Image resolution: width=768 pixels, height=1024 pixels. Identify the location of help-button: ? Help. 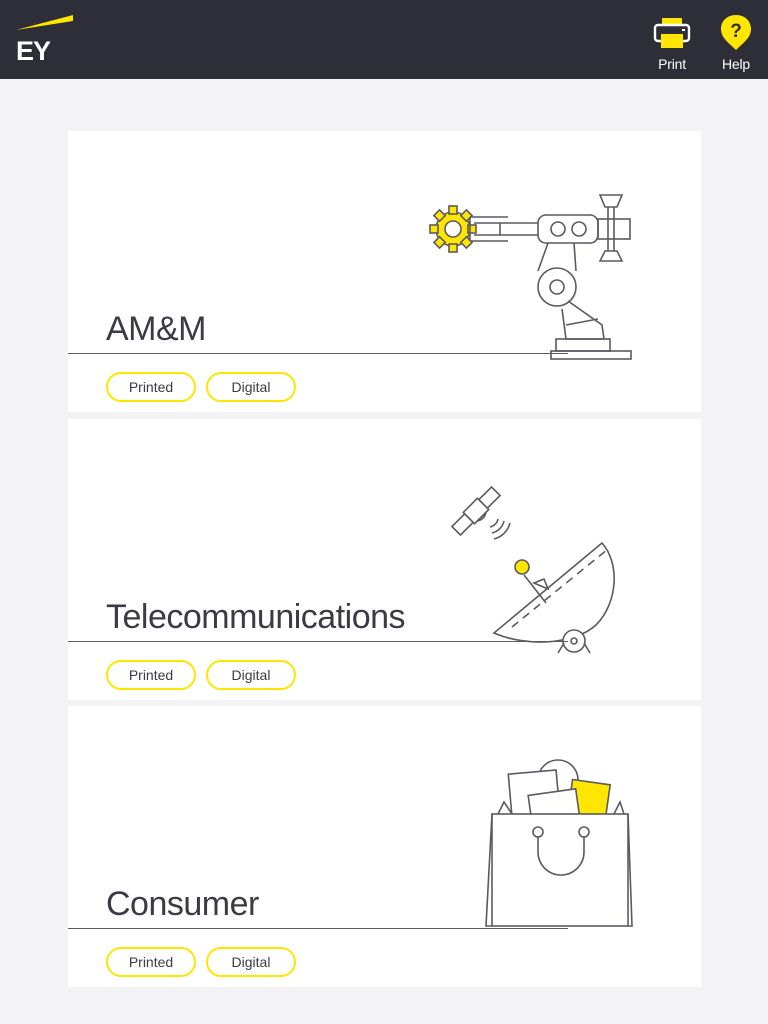
(736, 44).